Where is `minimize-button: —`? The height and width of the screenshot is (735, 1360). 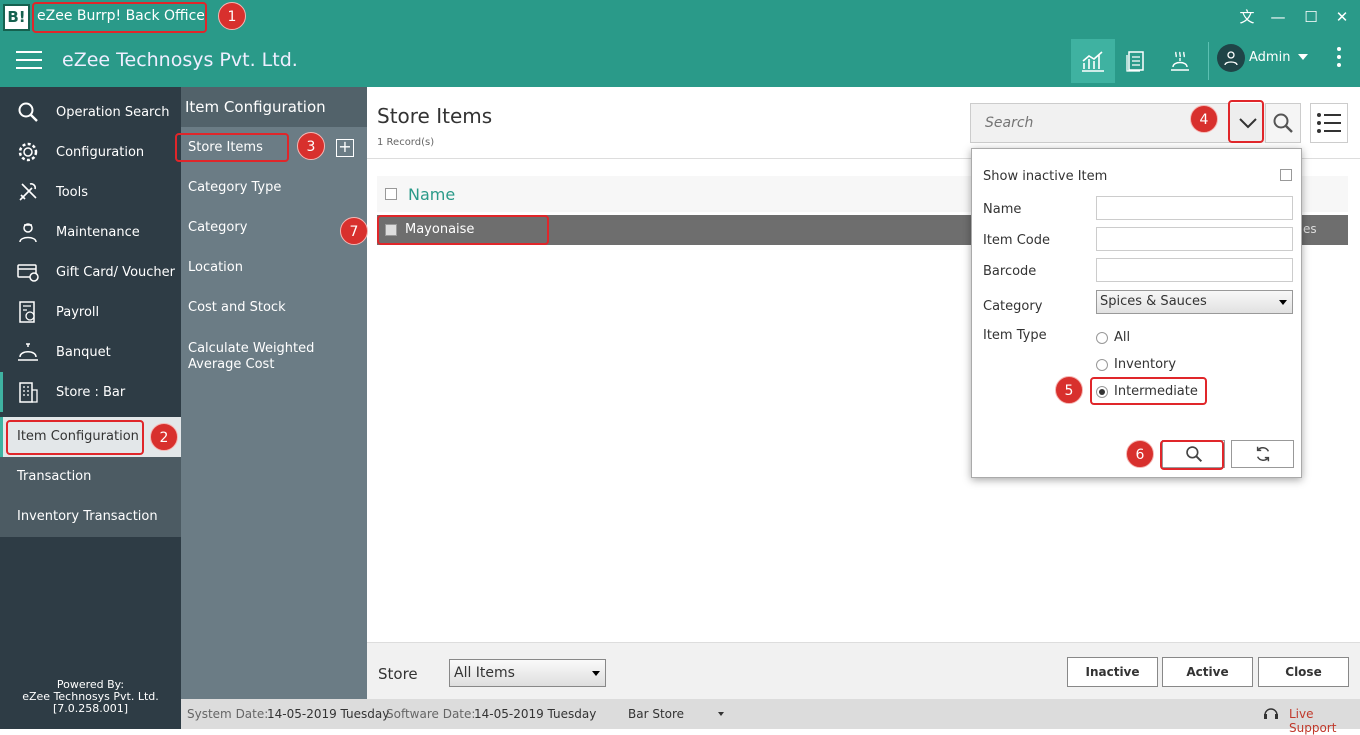
minimize-button: — is located at coordinates (1278, 17).